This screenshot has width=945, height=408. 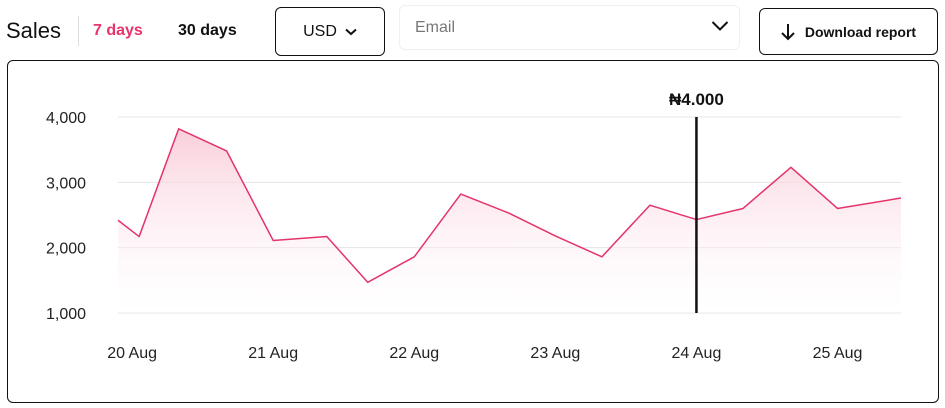 I want to click on x-tick-label: 25 Aug, so click(x=838, y=353).